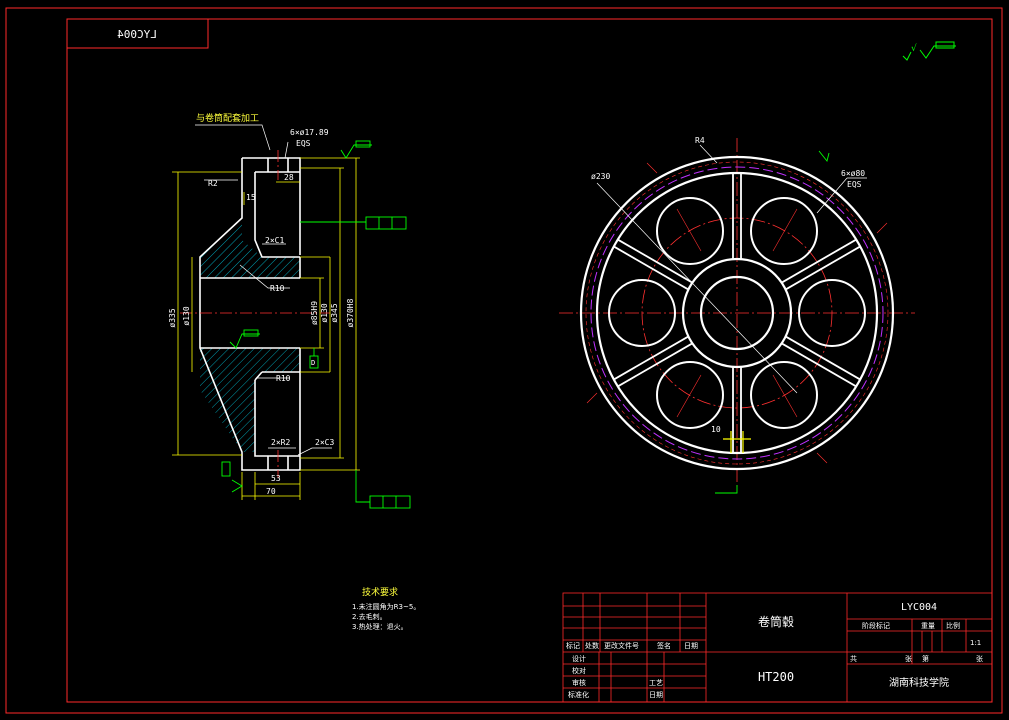  I want to click on tb-drafting: 校对, so click(579, 670).